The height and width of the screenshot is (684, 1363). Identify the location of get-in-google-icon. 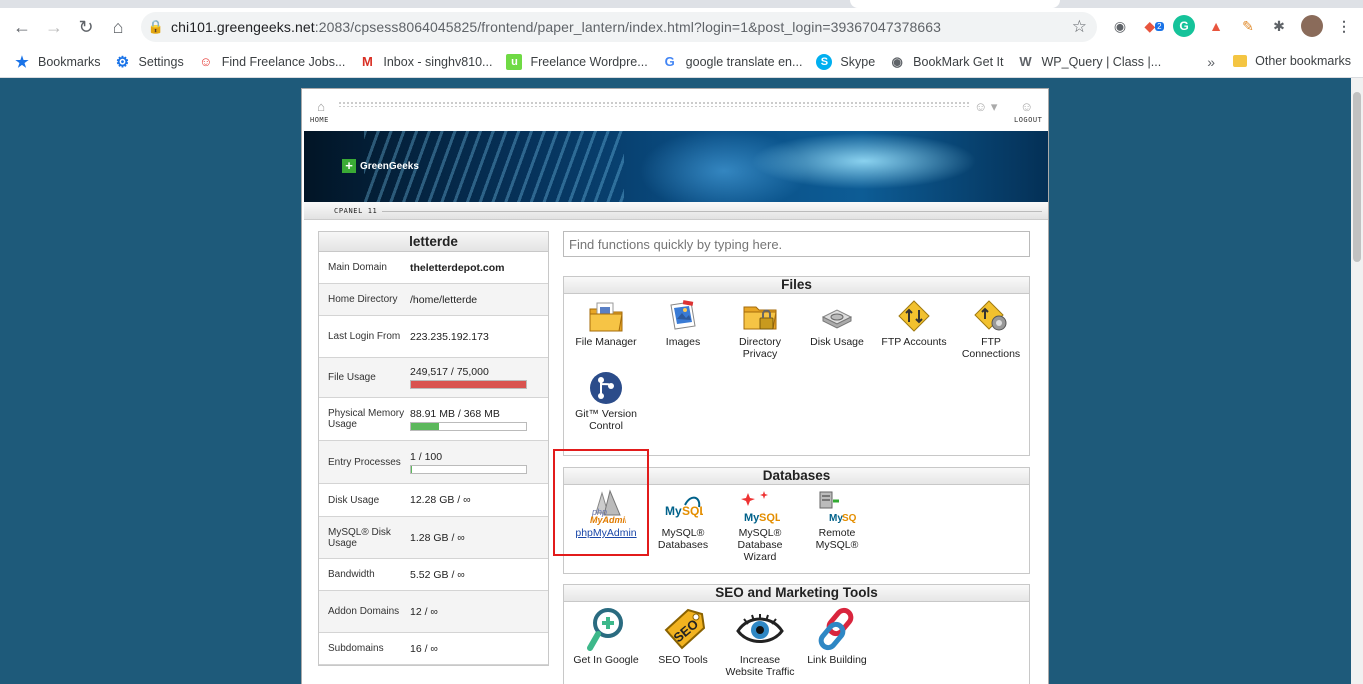
(606, 629).